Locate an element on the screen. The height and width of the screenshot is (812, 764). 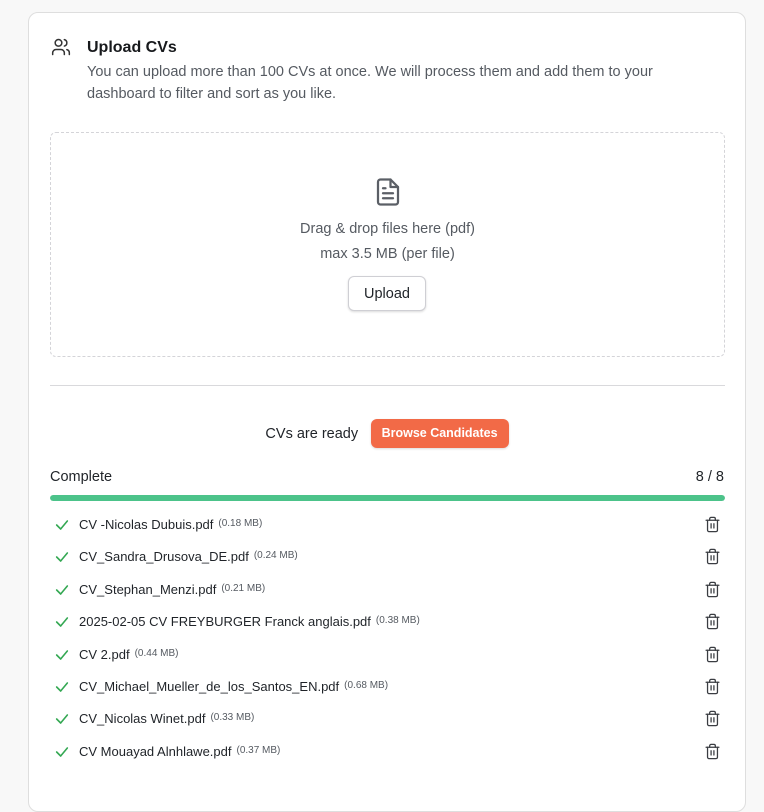
progress-fill is located at coordinates (387, 498).